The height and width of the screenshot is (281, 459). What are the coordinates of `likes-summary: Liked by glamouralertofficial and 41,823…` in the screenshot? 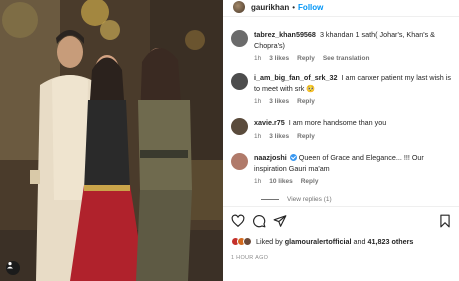 It's located at (322, 241).